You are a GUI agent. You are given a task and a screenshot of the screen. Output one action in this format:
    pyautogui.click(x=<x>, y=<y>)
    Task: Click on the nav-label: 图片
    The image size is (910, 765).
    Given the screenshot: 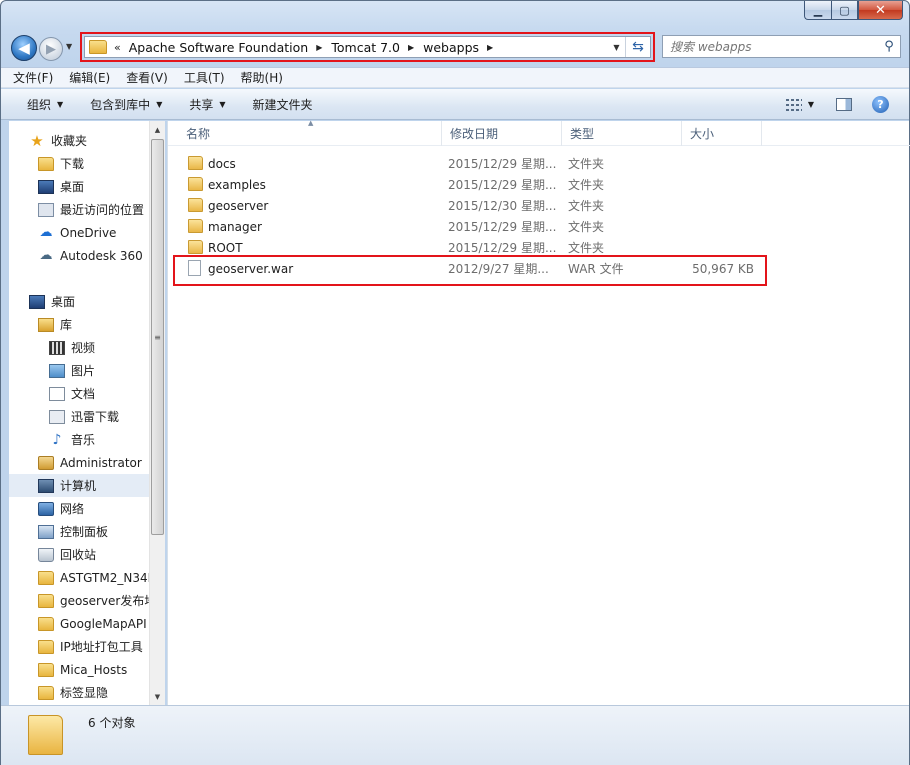 What is the action you would take?
    pyautogui.click(x=83, y=371)
    